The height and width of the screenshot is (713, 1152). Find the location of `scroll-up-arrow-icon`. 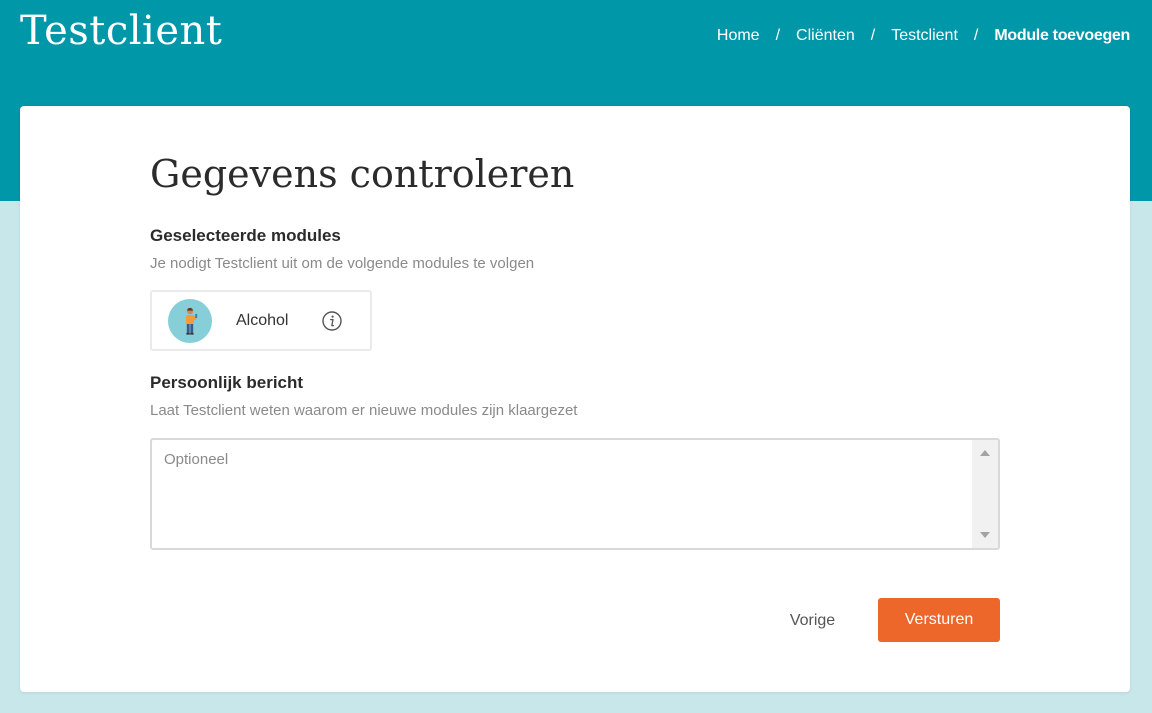

scroll-up-arrow-icon is located at coordinates (985, 453).